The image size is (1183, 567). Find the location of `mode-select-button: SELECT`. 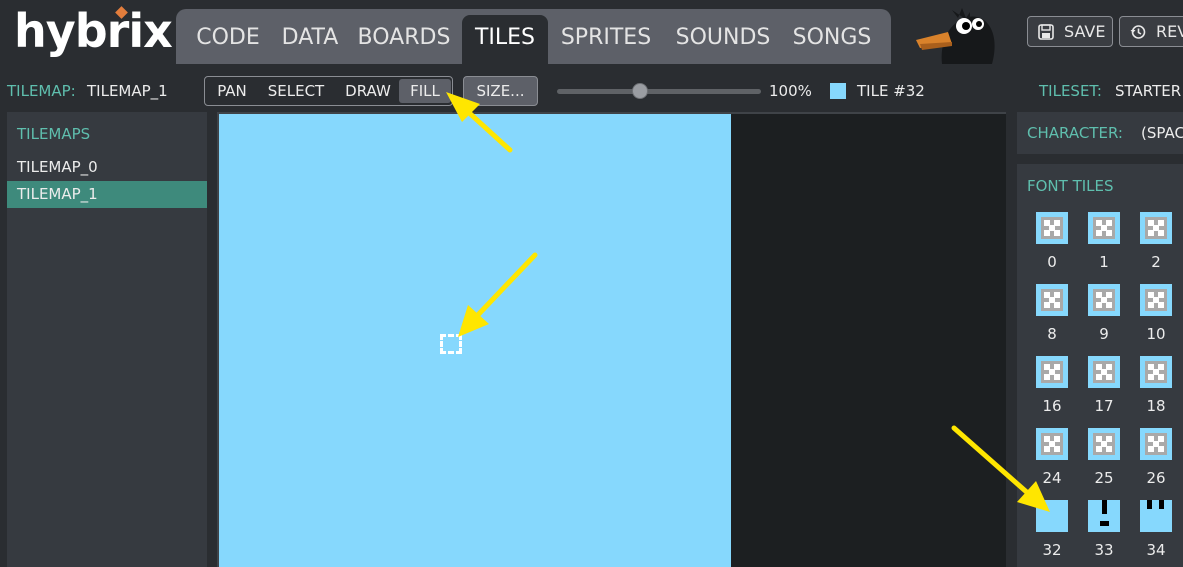

mode-select-button: SELECT is located at coordinates (296, 91).